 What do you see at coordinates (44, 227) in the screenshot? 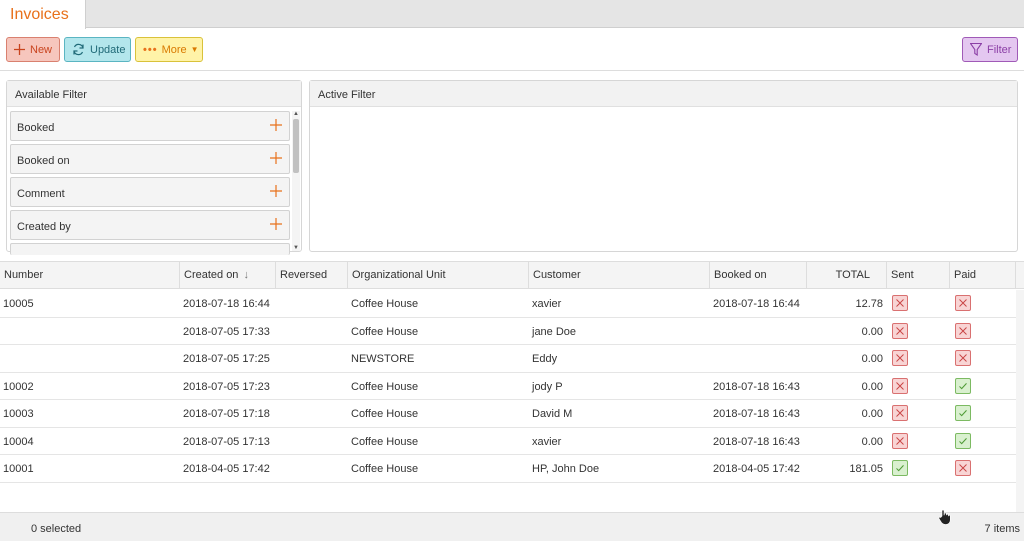
I see `filter-item-label: Created by` at bounding box center [44, 227].